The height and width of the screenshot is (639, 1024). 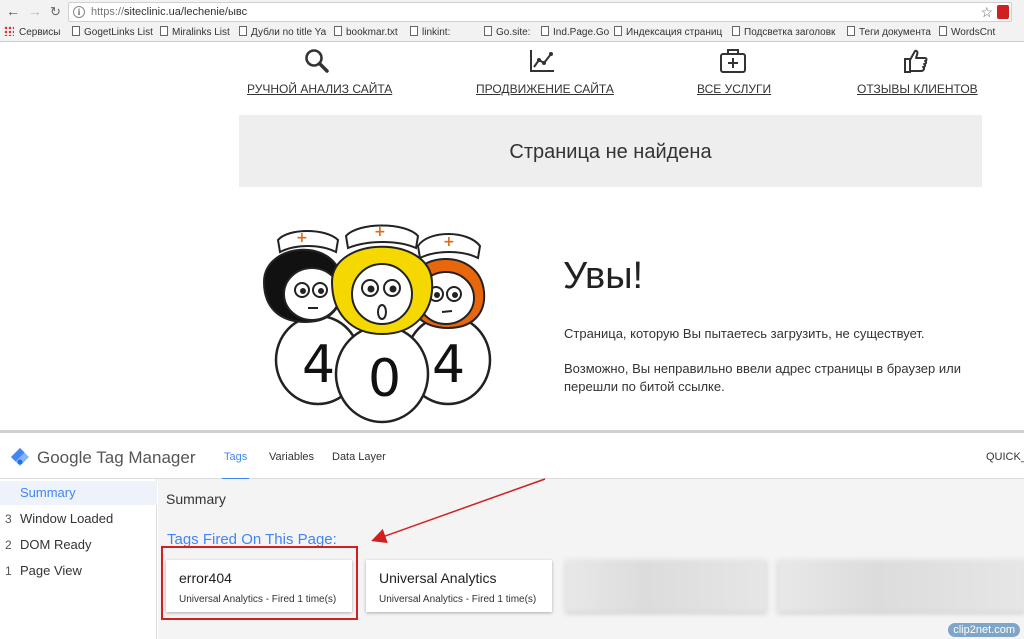 I want to click on digit-four-right: 4, so click(x=448, y=365).